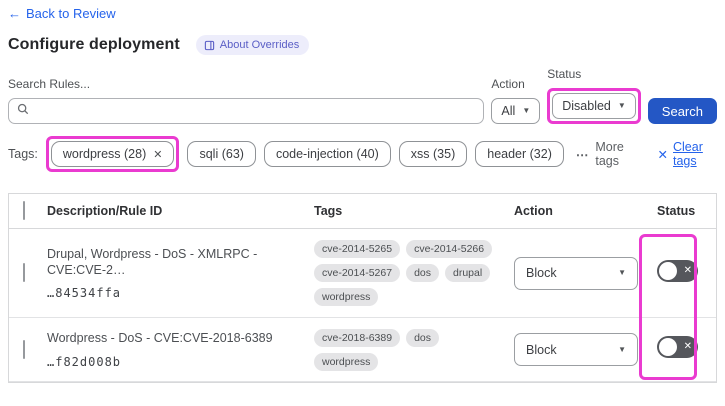 The height and width of the screenshot is (406, 725). What do you see at coordinates (533, 211) in the screenshot?
I see `column-header-action: Action` at bounding box center [533, 211].